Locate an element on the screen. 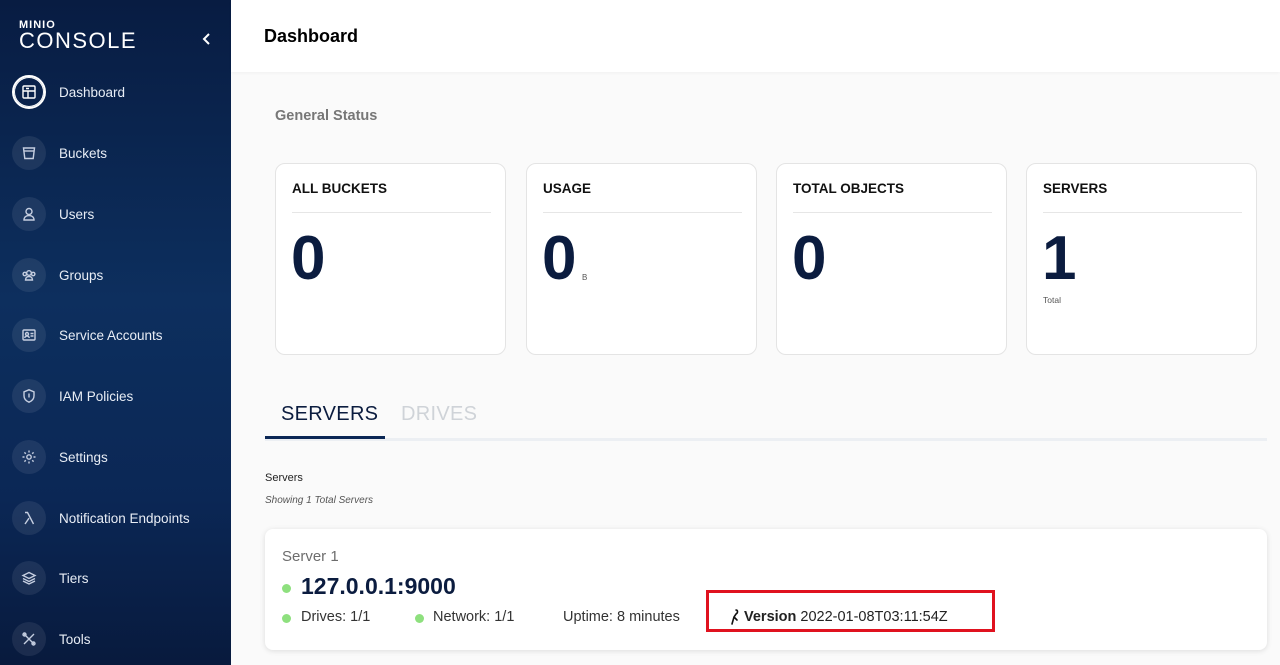 The height and width of the screenshot is (665, 1280). tools-icon is located at coordinates (29, 639).